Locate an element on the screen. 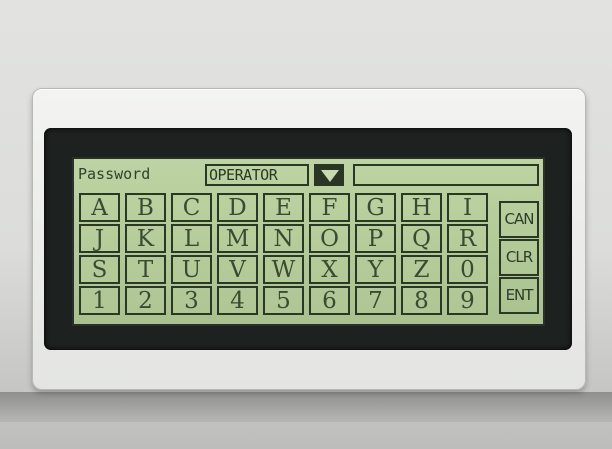 This screenshot has height=449, width=612. key-9: 9 is located at coordinates (467, 300).